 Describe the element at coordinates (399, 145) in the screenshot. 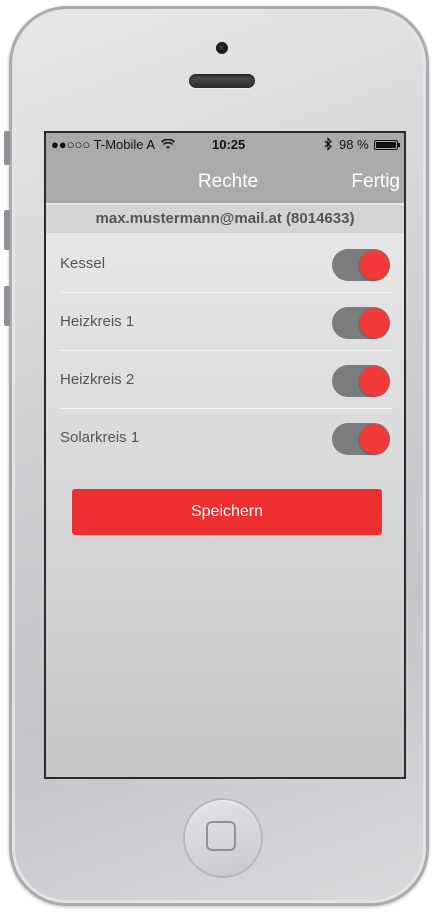

I see `battery-tip` at that location.